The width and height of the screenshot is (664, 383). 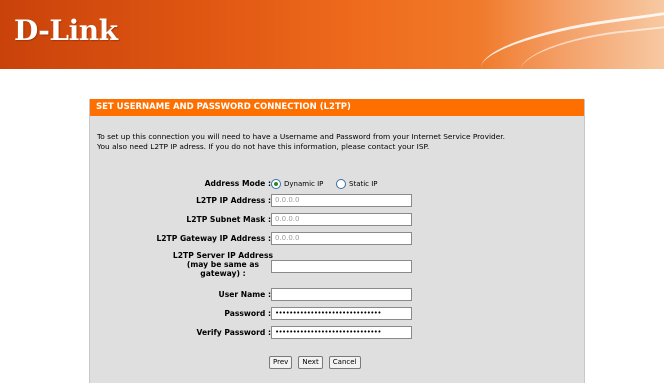 What do you see at coordinates (222, 255) in the screenshot?
I see `l2tp-server-label-line: L2TP Server IP Address` at bounding box center [222, 255].